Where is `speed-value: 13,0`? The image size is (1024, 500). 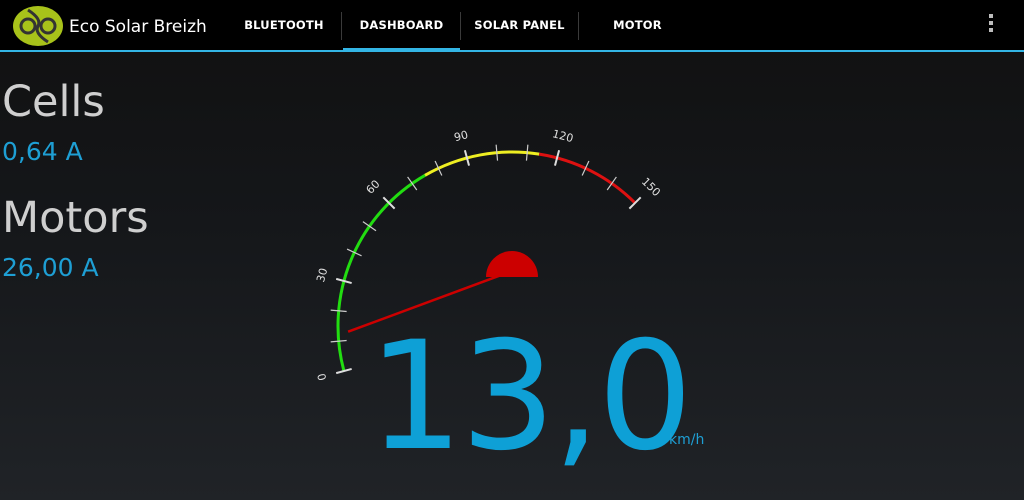
speed-value: 13,0 is located at coordinates (530, 397).